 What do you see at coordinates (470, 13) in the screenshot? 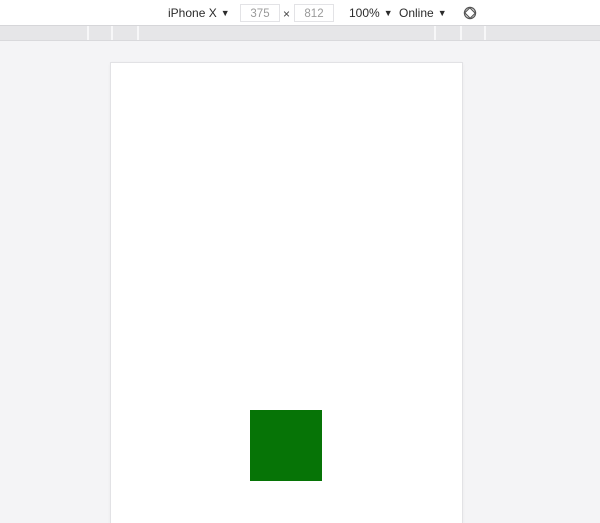
I see `rotate-icon` at bounding box center [470, 13].